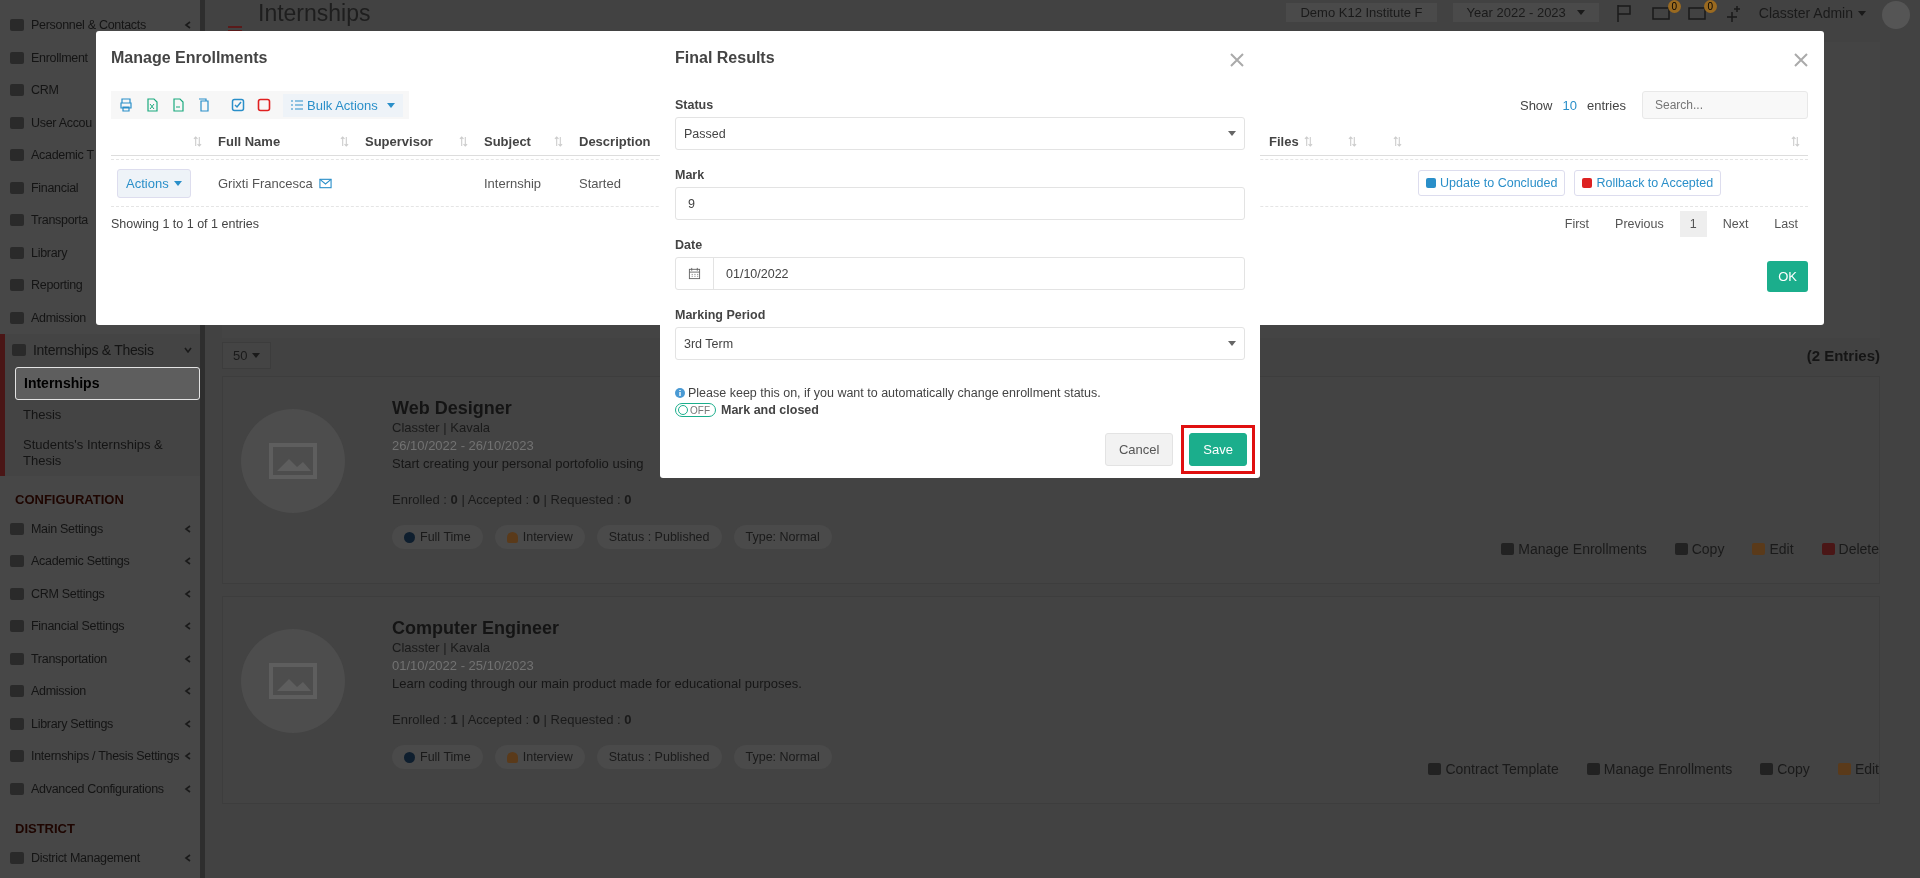 The width and height of the screenshot is (1920, 878). Describe the element at coordinates (1536, 105) in the screenshot. I see `show-label: Show` at that location.